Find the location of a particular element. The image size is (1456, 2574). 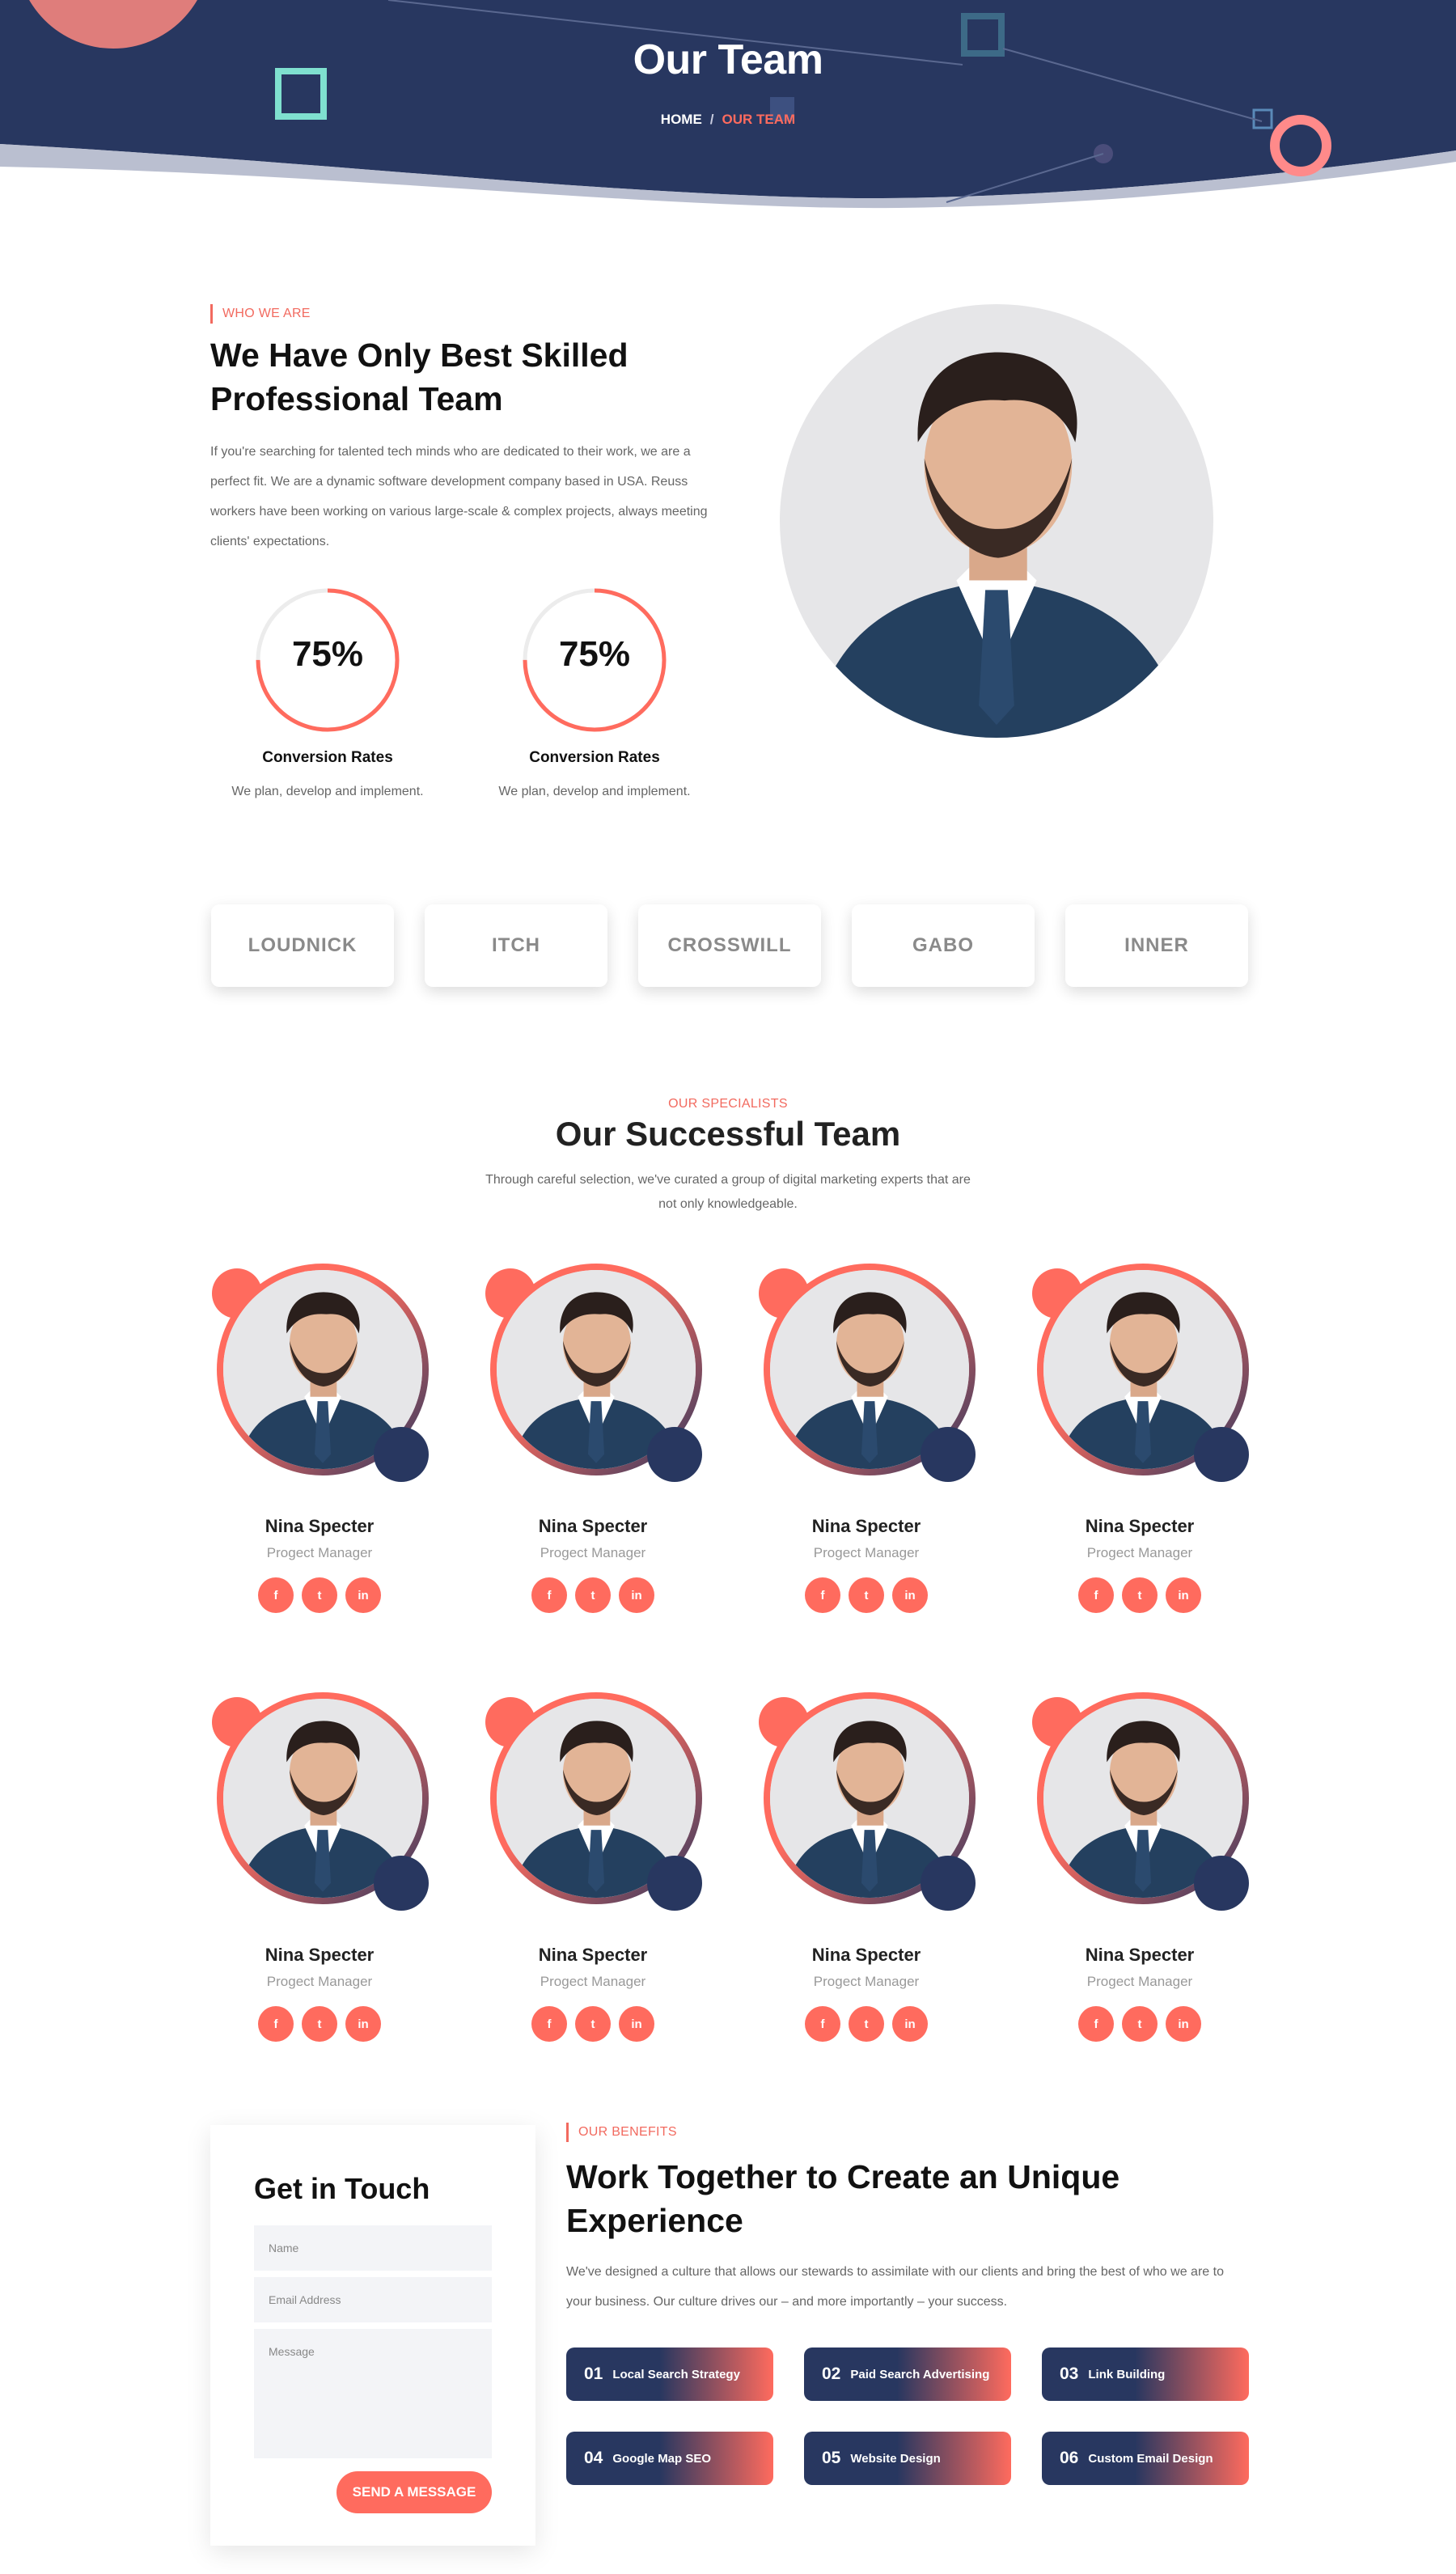

benefit-label: Google Map SEO is located at coordinates (662, 2458).